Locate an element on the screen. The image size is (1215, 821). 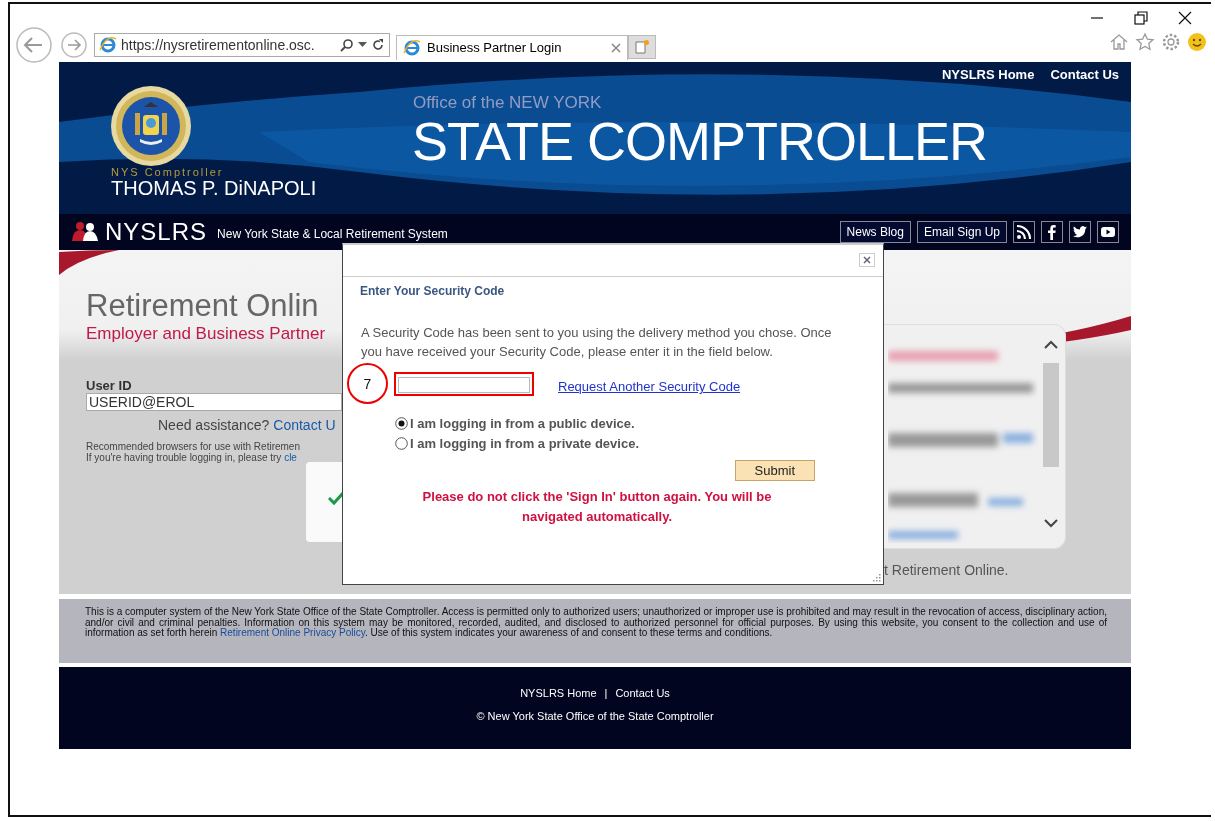
submit-button: Submit is located at coordinates (774, 470).